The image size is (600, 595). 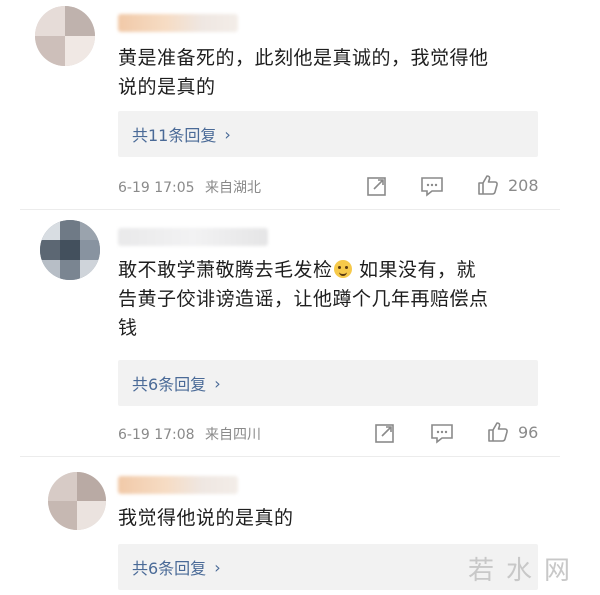 What do you see at coordinates (303, 72) in the screenshot?
I see `comment-text: 黄是准备死的，此刻他是真诚的，我觉得他 说的是真的` at bounding box center [303, 72].